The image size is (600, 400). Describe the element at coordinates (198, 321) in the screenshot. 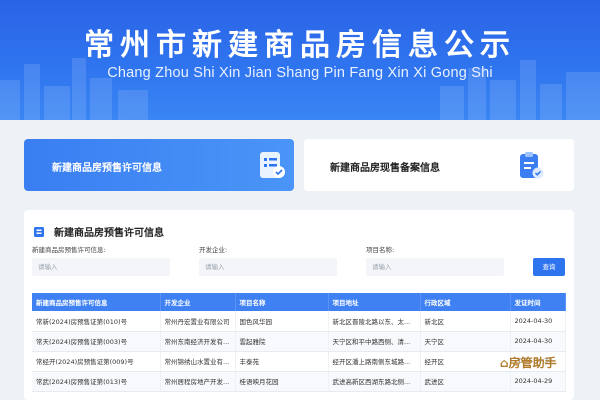

I see `table-cell: 常州丹宏置业有限公司` at that location.